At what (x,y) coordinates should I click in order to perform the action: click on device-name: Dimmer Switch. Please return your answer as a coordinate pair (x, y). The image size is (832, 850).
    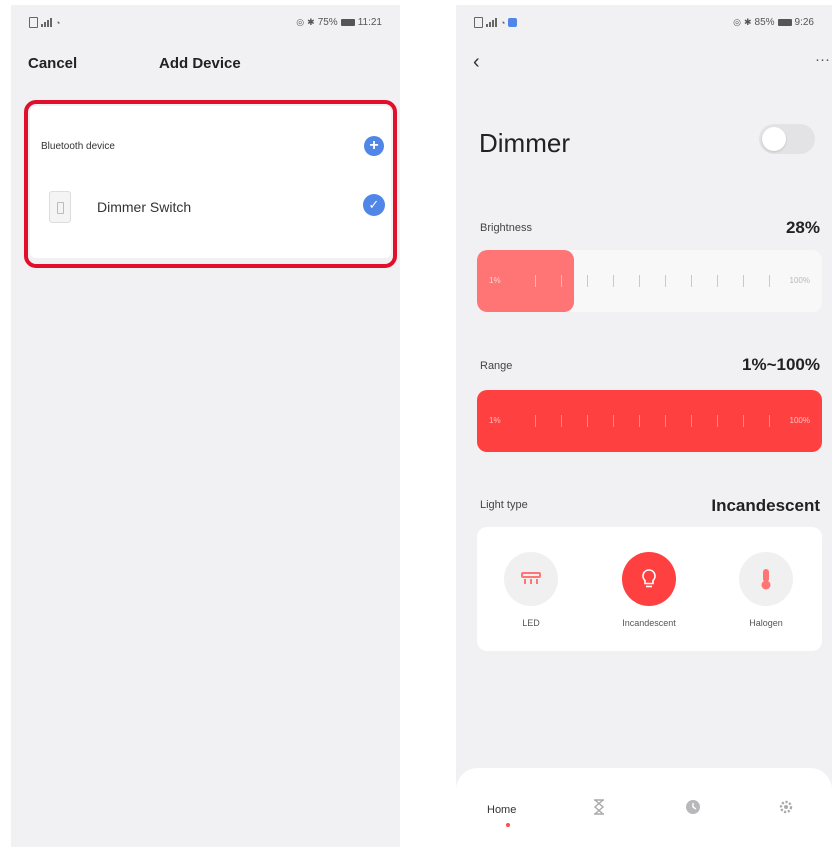
    Looking at the image, I should click on (144, 207).